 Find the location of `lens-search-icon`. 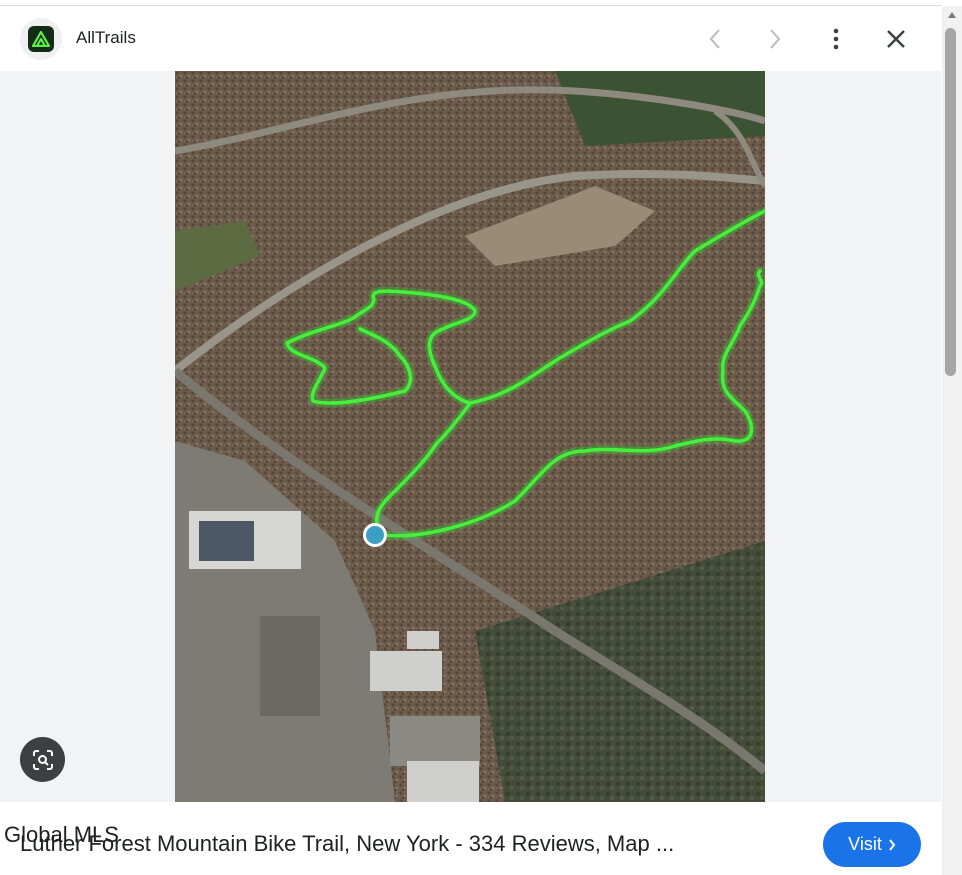

lens-search-icon is located at coordinates (42, 759).